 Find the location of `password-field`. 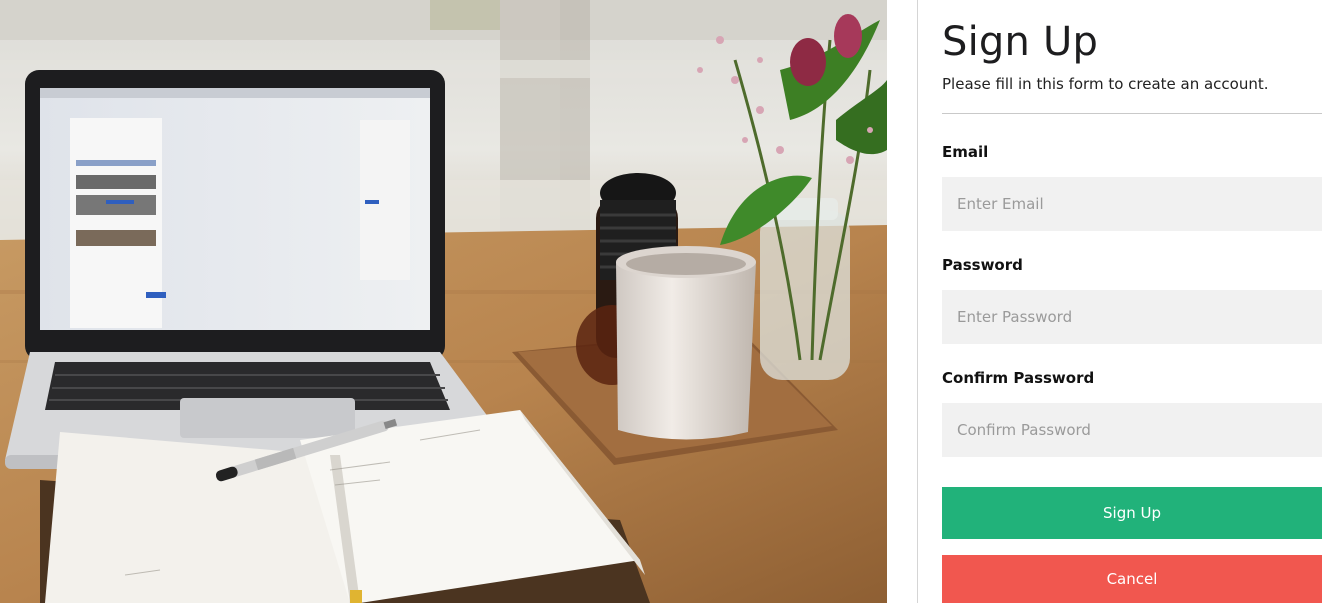

password-field is located at coordinates (1132, 317).